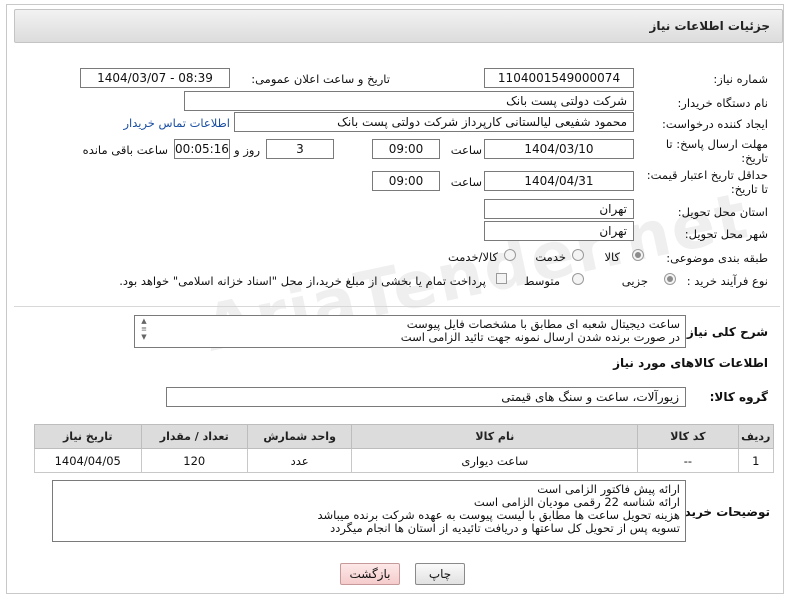  I want to click on category-radio-both, so click(510, 255).